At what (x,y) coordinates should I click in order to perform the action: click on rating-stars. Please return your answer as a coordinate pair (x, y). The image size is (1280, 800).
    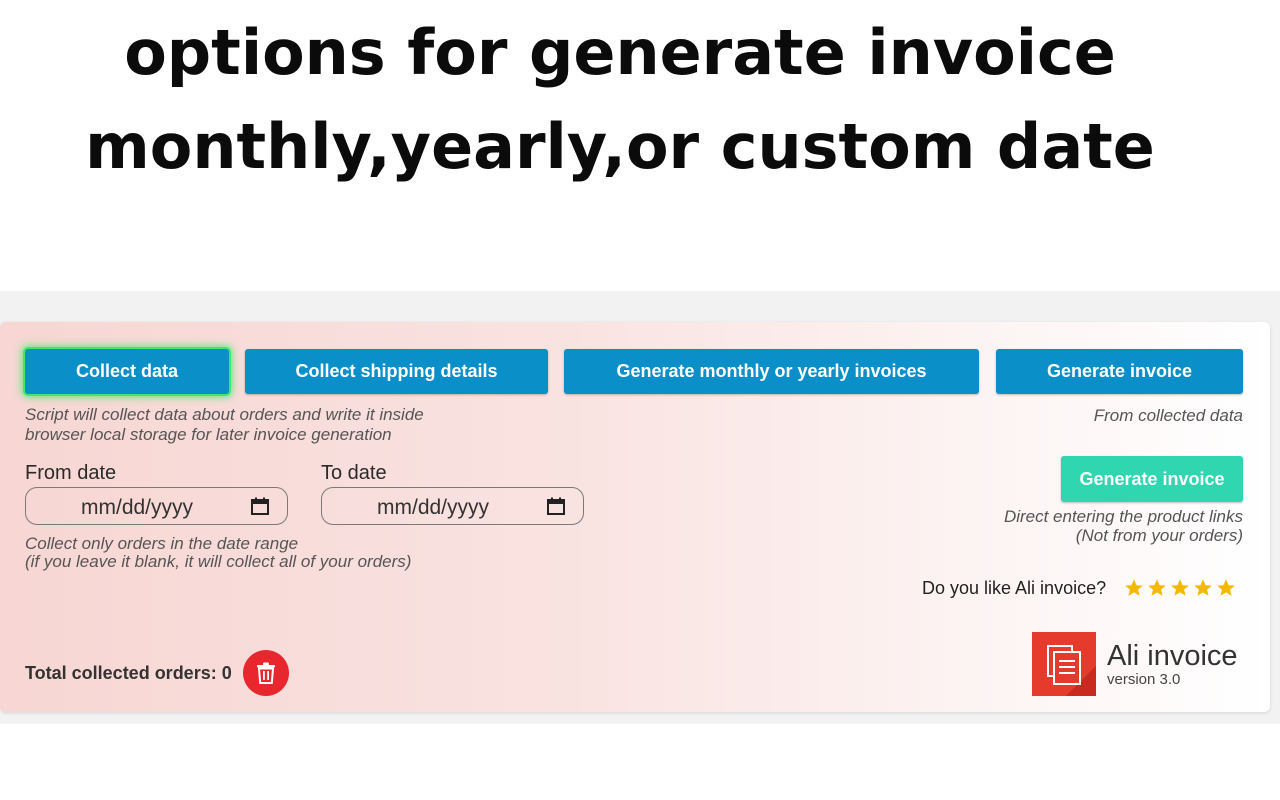
    Looking at the image, I should click on (1180, 588).